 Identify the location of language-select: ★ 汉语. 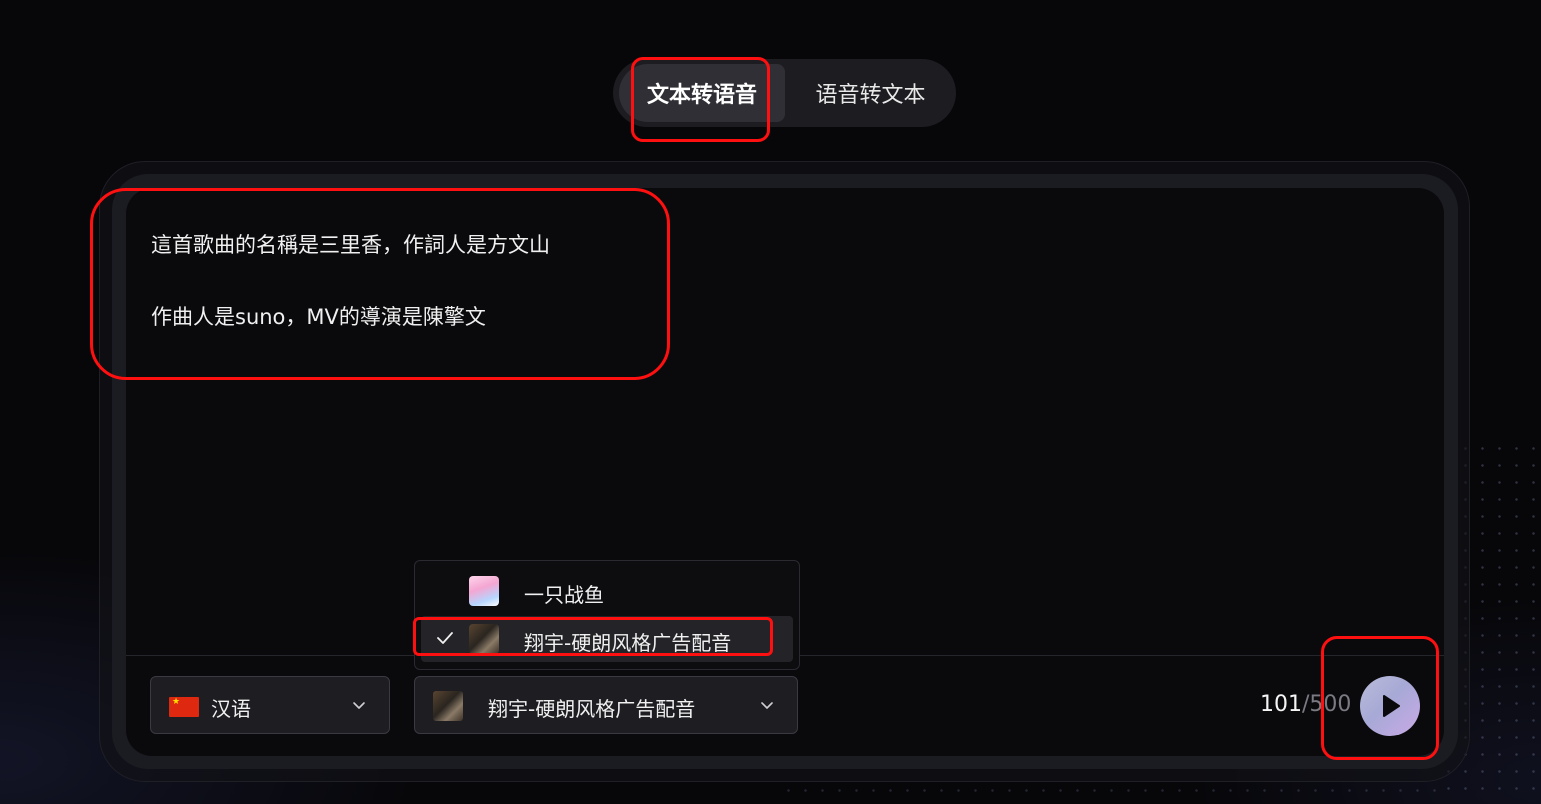
(270, 705).